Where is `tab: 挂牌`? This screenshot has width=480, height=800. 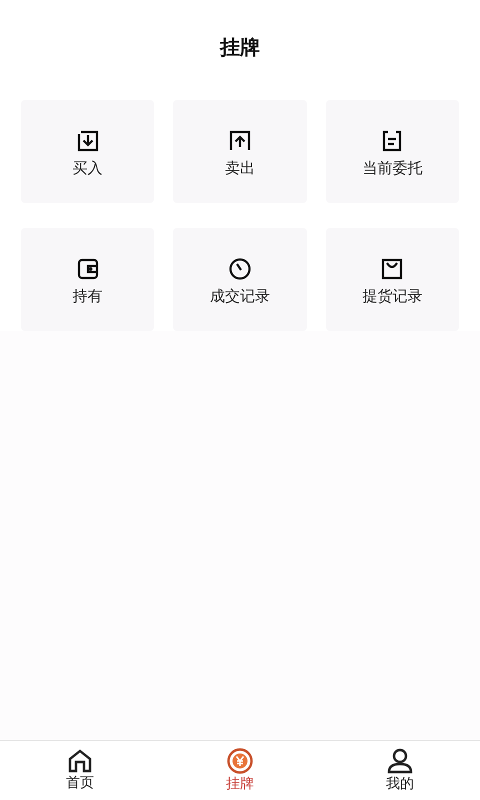 tab: 挂牌 is located at coordinates (240, 770).